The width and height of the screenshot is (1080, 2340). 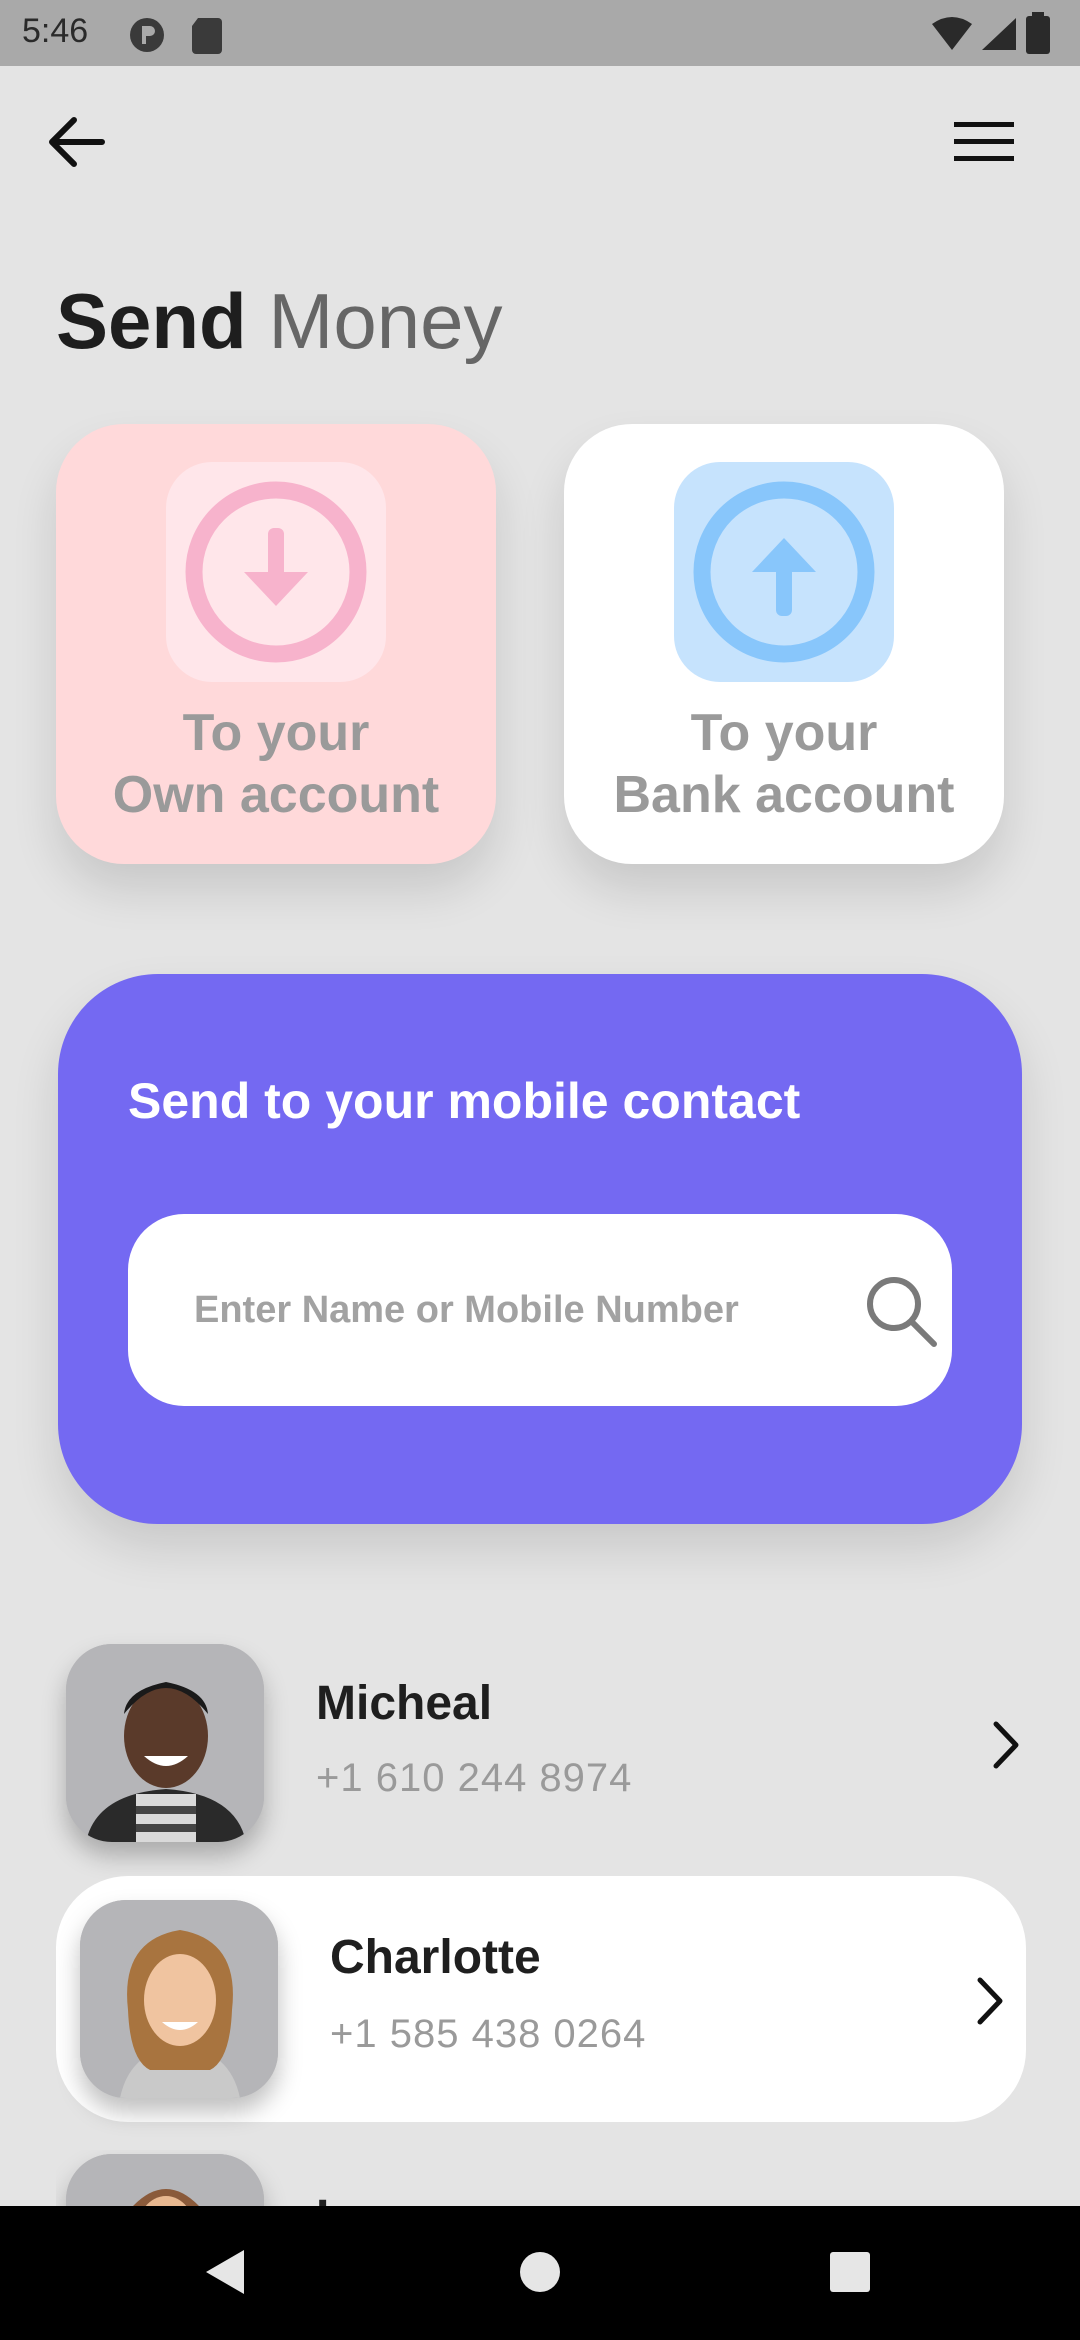 I want to click on bank-account-label-line1: To your, so click(x=784, y=733).